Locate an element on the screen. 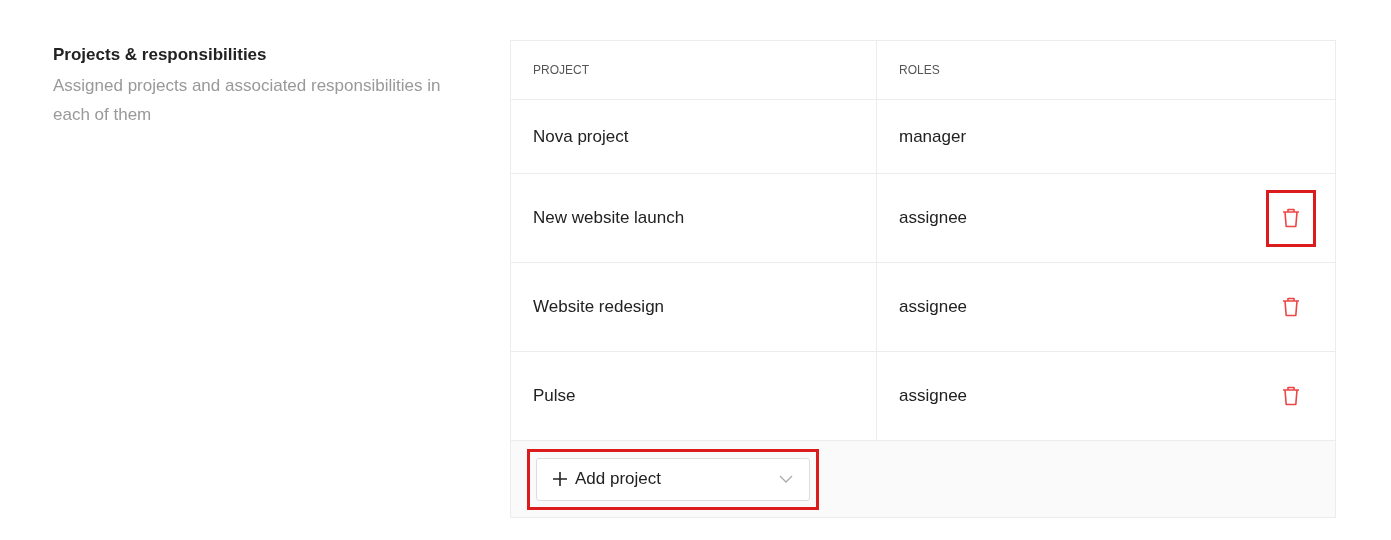  table-cell: Nova project is located at coordinates (581, 136).